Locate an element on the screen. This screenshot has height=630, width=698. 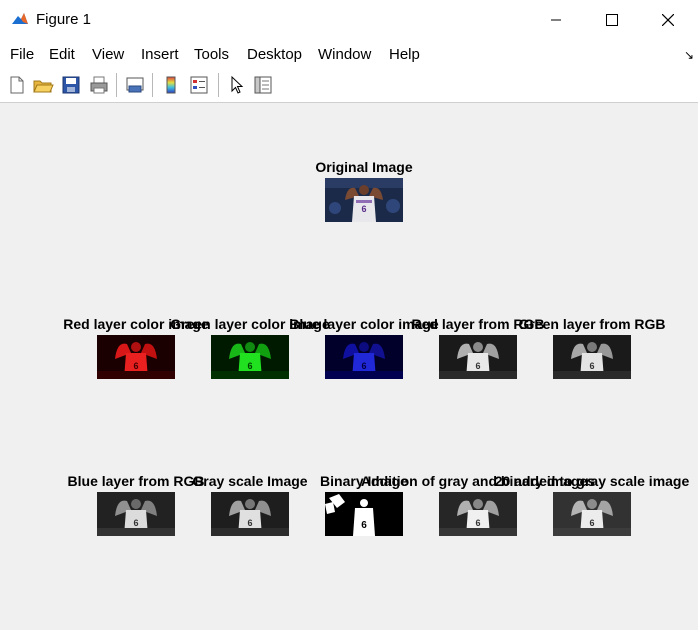
minimize-button is located at coordinates (556, 20).